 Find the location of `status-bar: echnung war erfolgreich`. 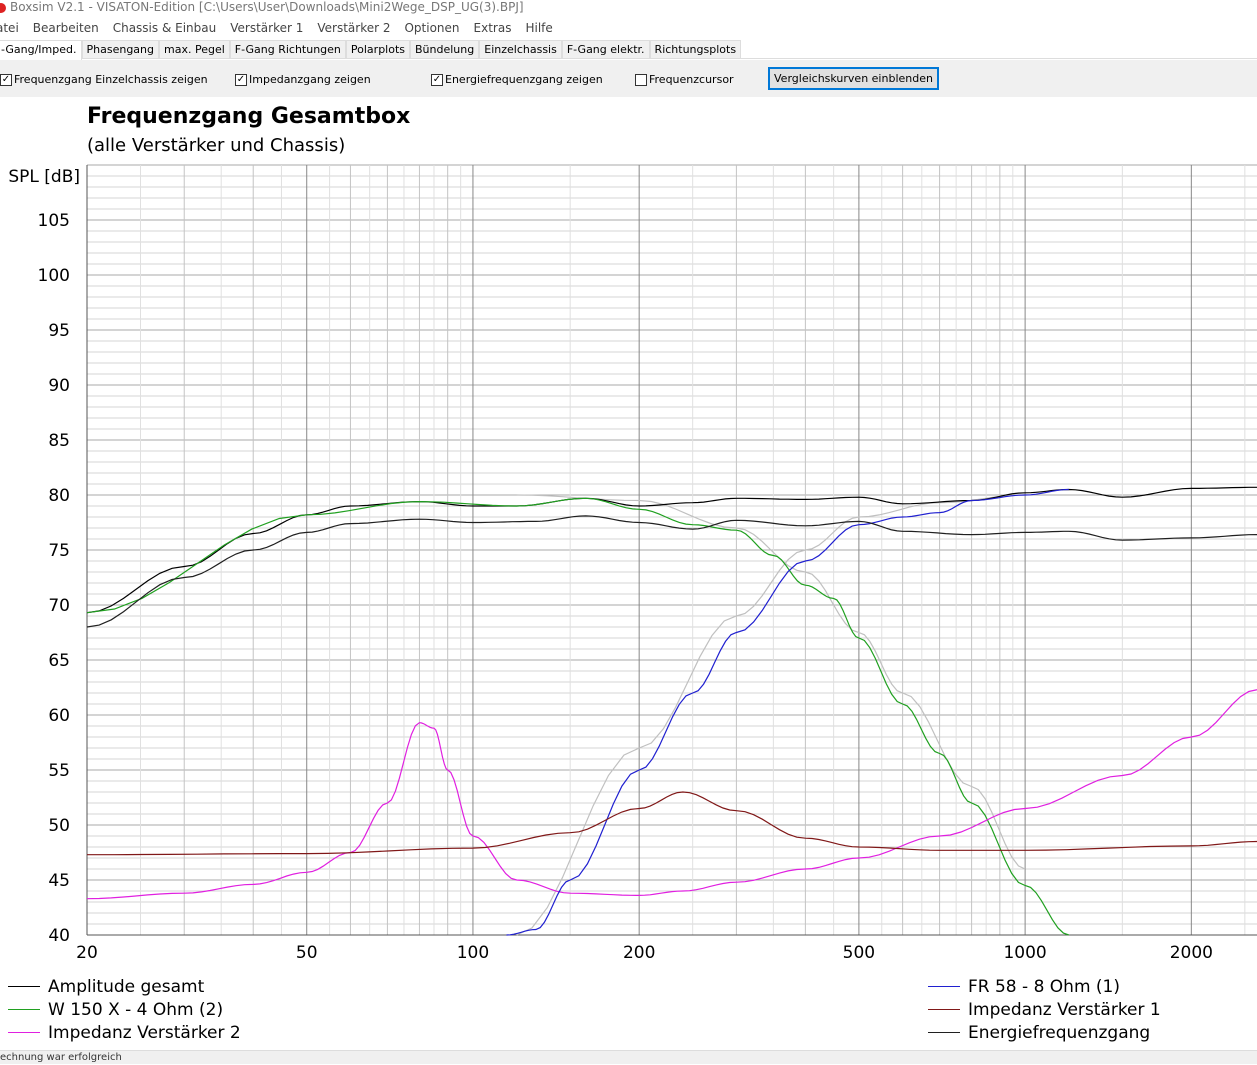

status-bar: echnung war erfolgreich is located at coordinates (628, 1057).